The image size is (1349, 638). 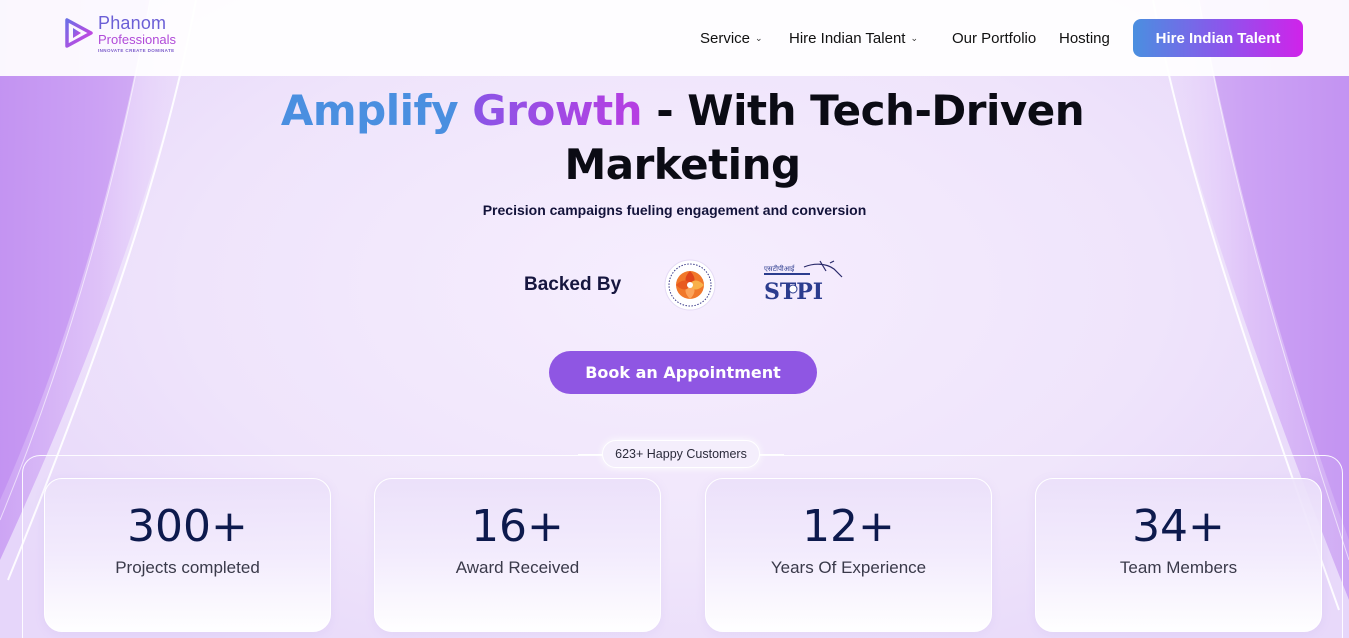 I want to click on stat-card-projects: 300+ Projects completed, so click(x=187, y=555).